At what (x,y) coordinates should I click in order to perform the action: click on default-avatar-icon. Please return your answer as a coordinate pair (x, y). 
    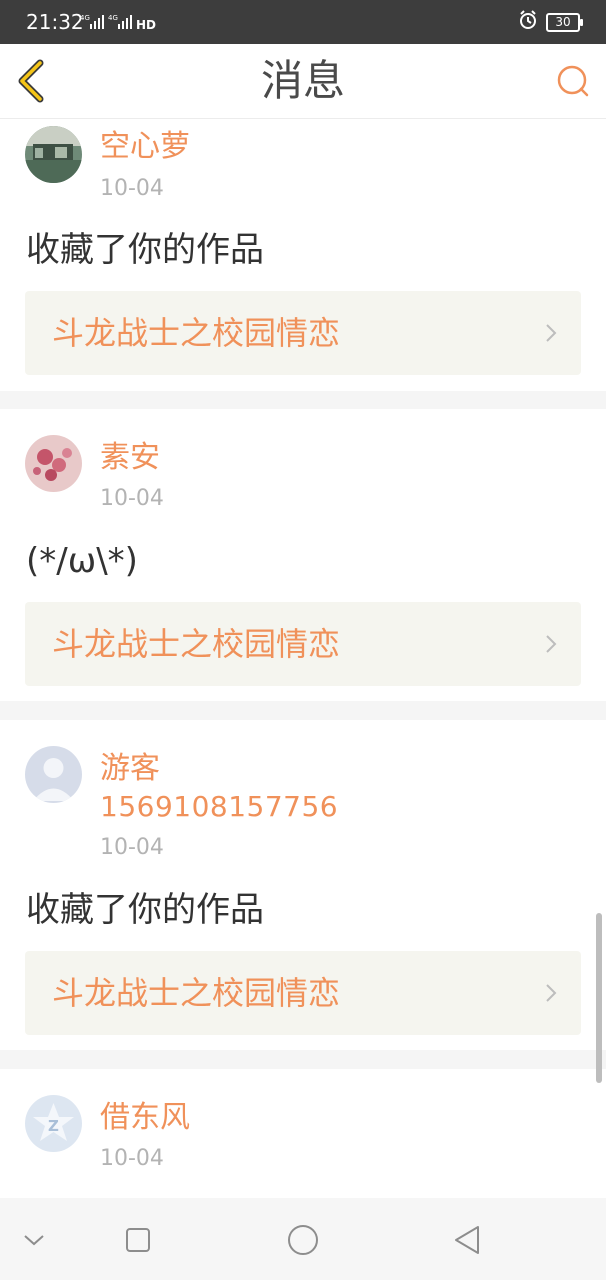
    Looking at the image, I should click on (53, 774).